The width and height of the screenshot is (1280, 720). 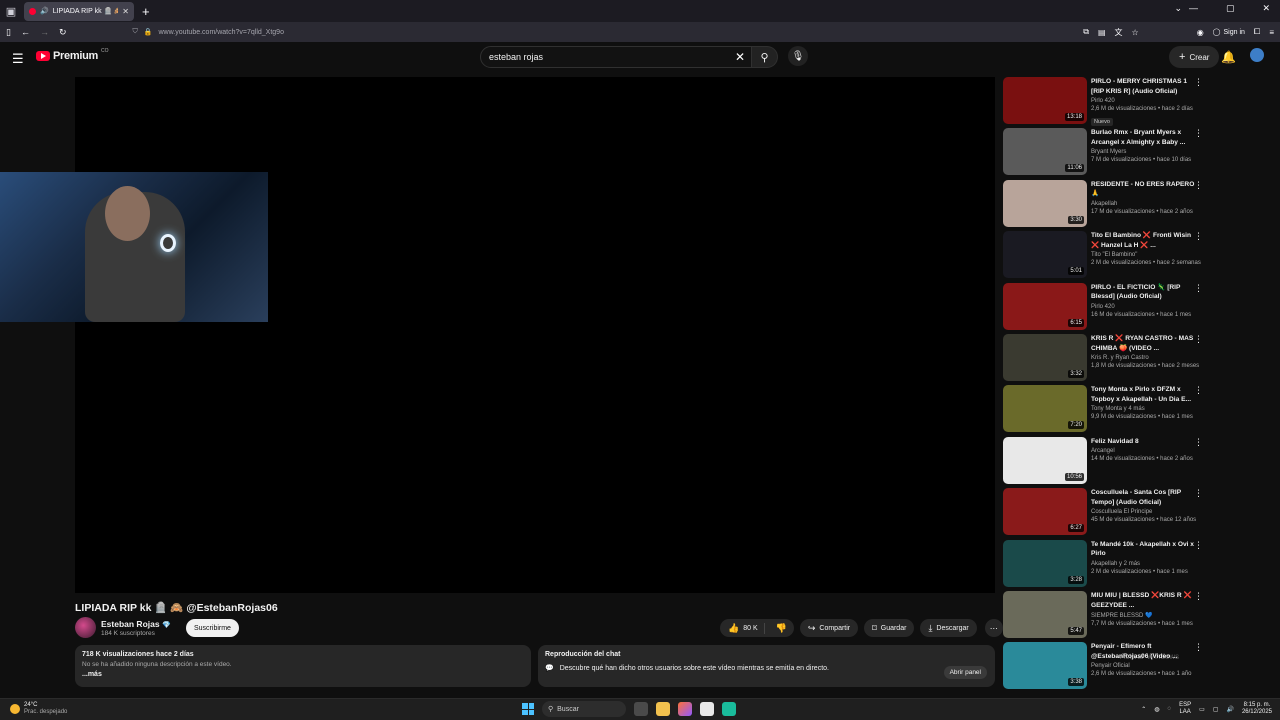 I want to click on sign-in-button: ◯ Sign in, so click(x=1229, y=32).